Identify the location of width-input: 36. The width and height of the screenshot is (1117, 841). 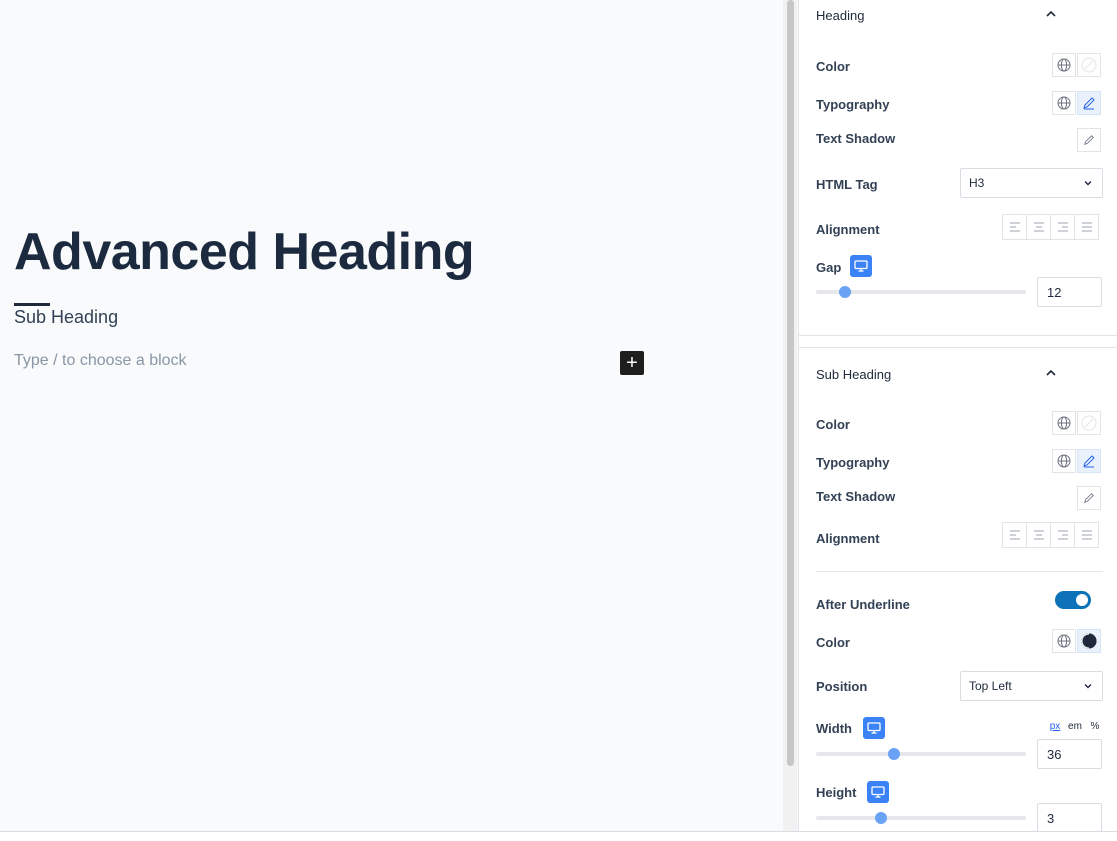
(1069, 754).